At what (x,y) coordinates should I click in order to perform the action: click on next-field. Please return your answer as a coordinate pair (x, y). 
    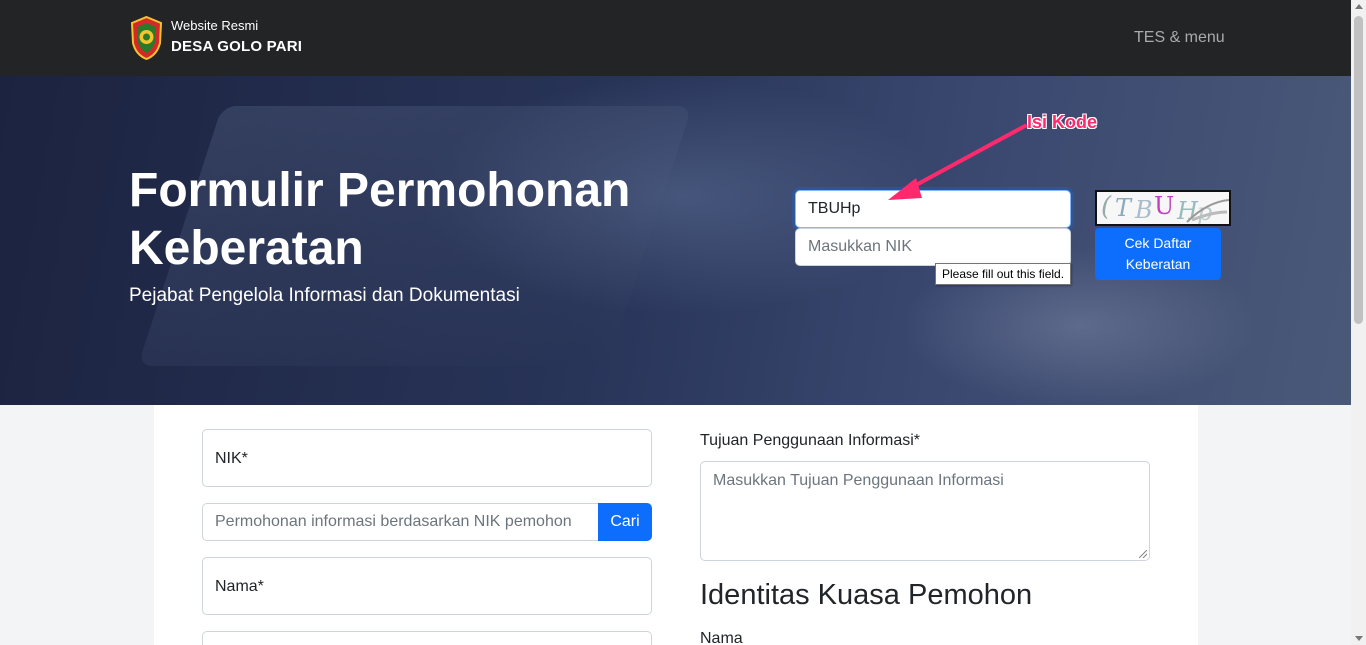
    Looking at the image, I should click on (427, 638).